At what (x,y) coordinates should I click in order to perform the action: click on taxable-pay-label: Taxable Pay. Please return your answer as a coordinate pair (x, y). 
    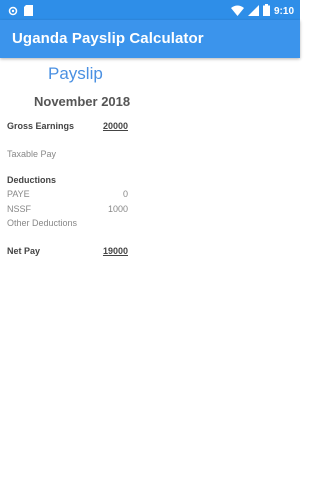
    Looking at the image, I should click on (32, 154).